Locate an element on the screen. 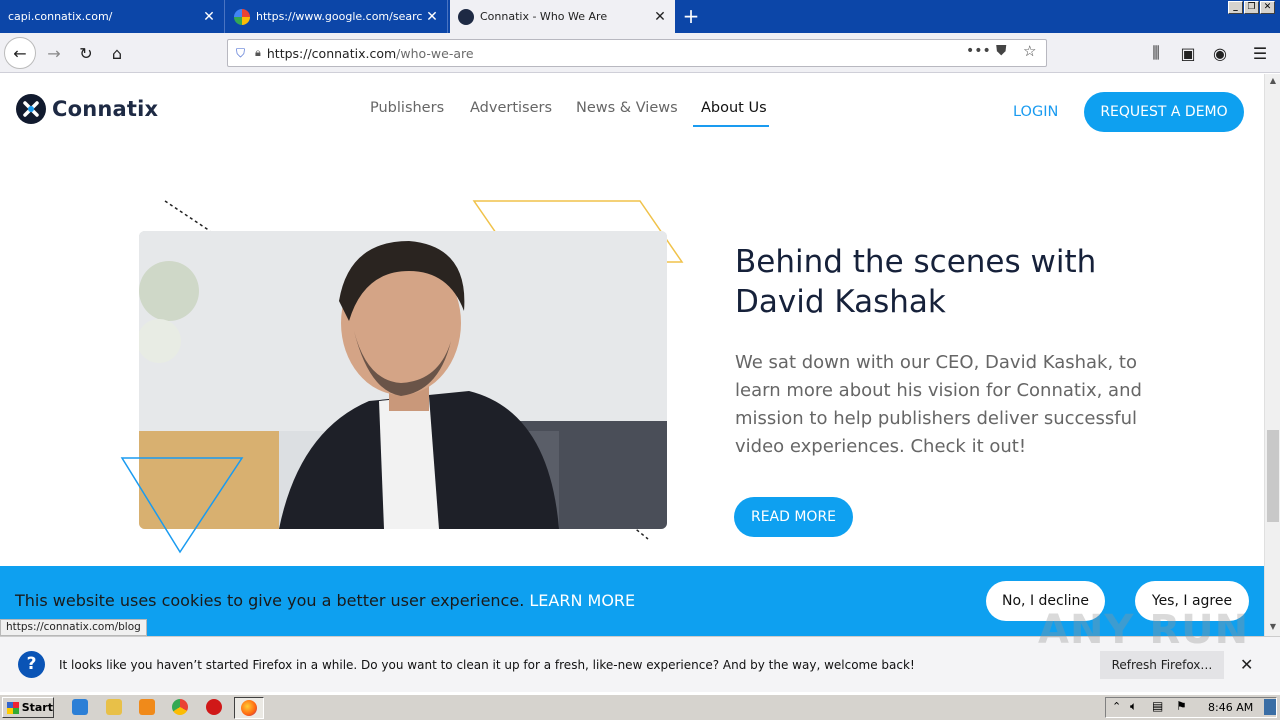 This screenshot has width=1280, height=720. tab-title: Connatix - Who We Are is located at coordinates (544, 16).